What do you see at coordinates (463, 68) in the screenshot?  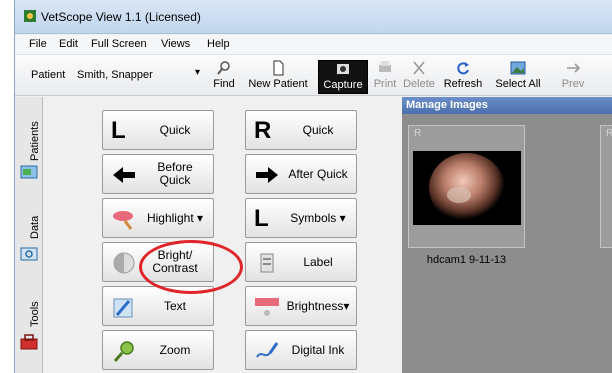 I see `refresh-icon` at bounding box center [463, 68].